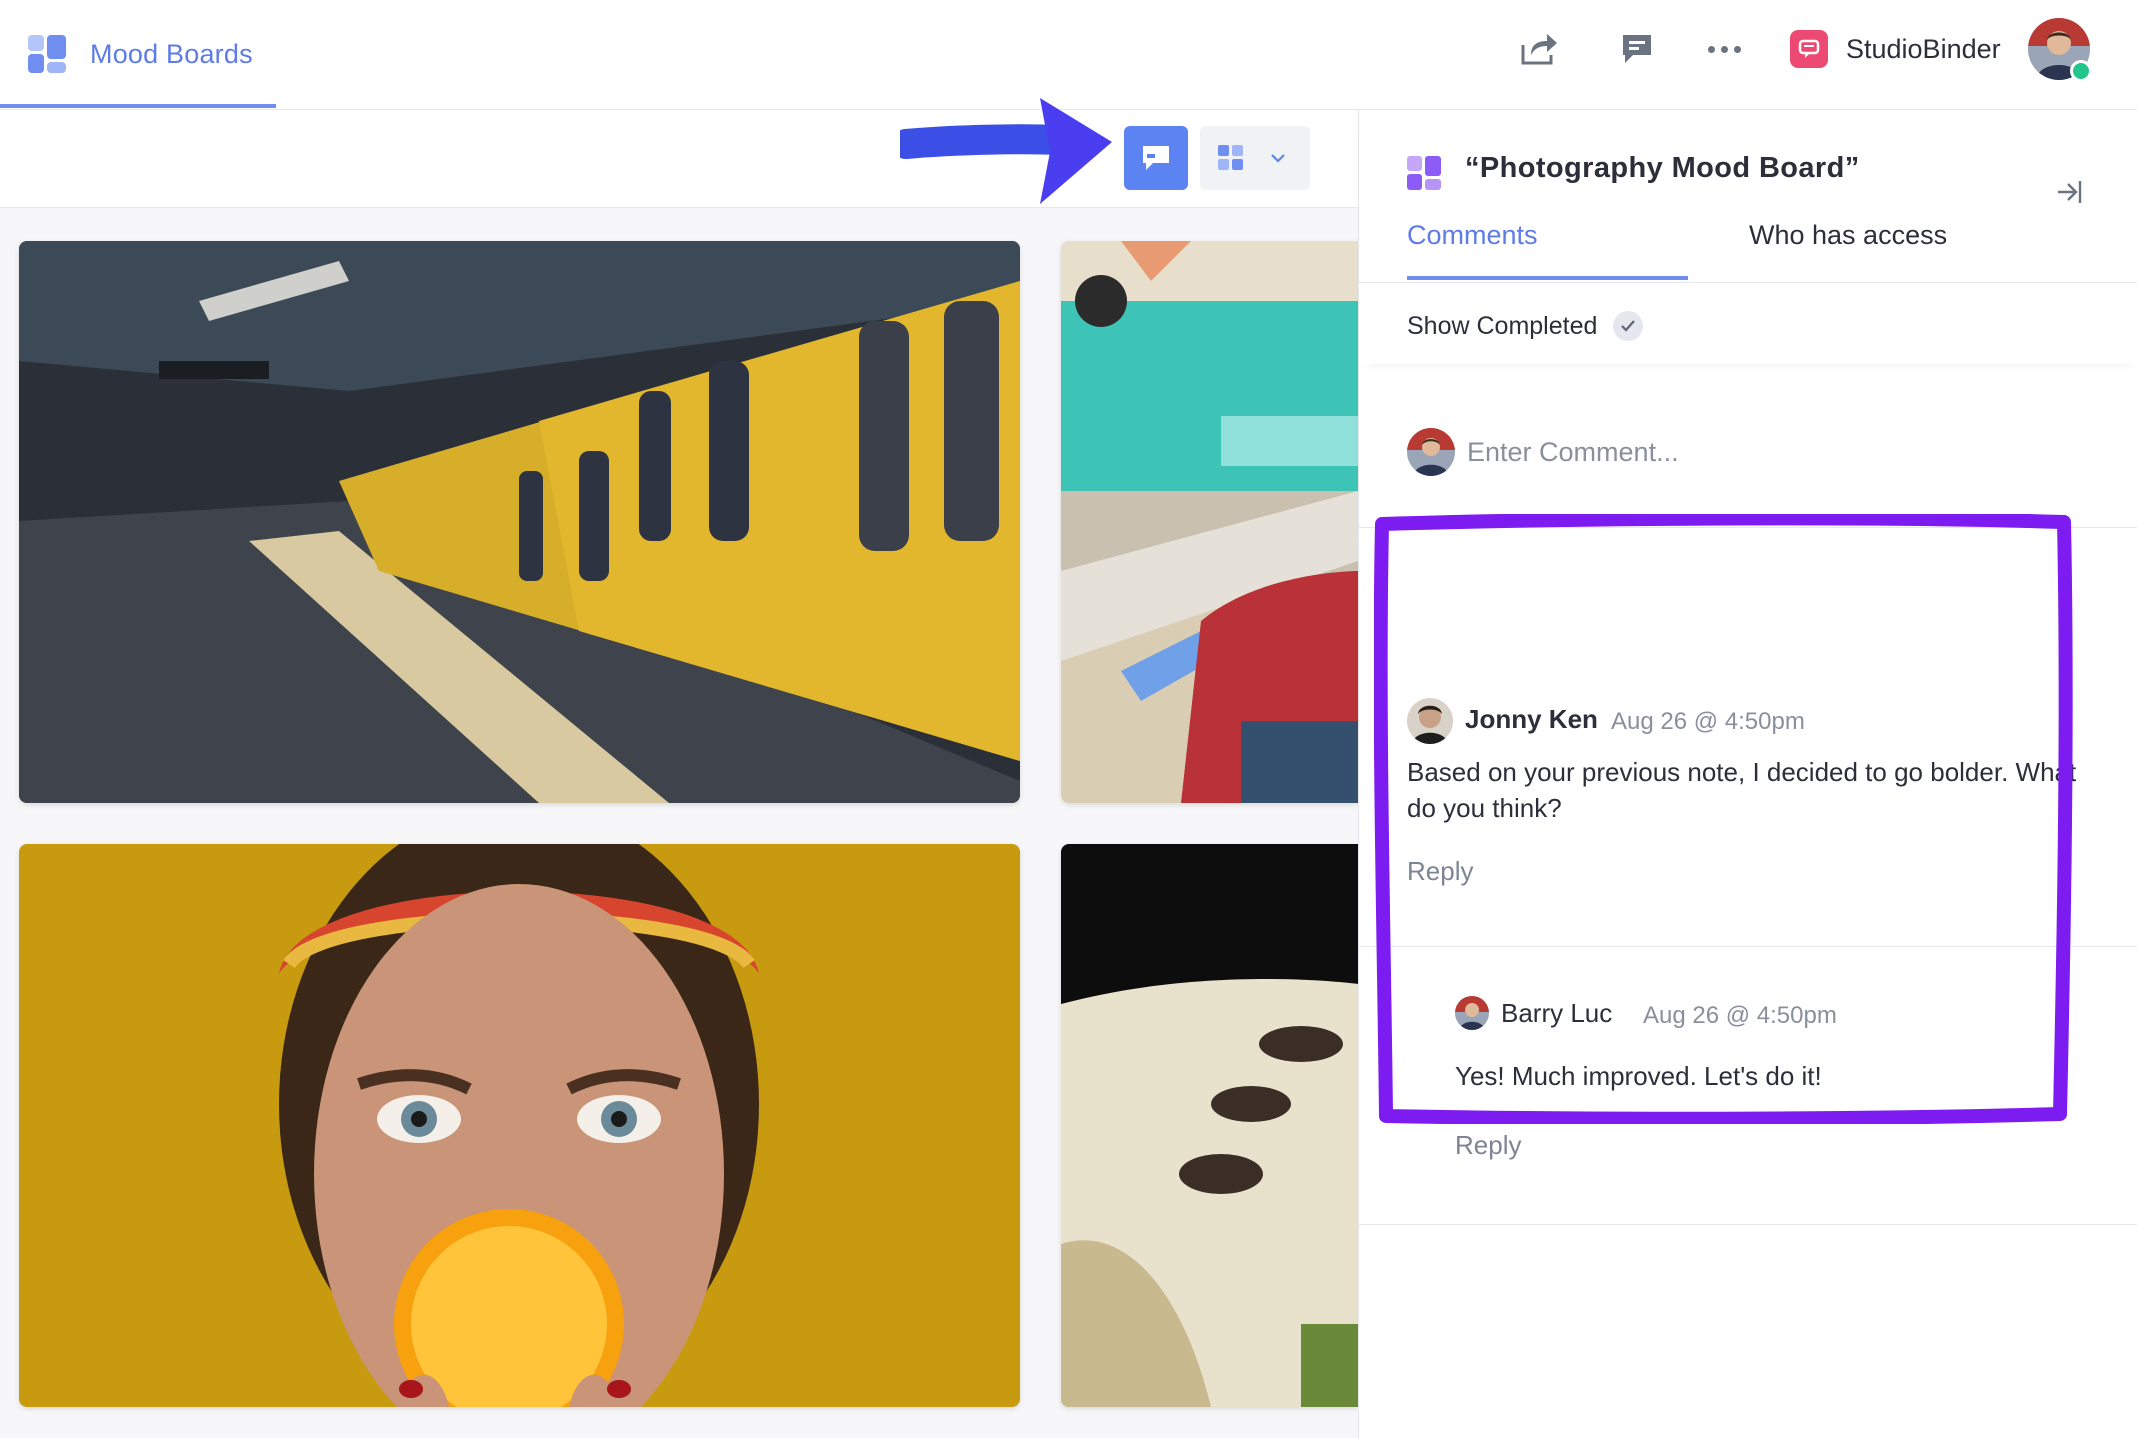 The image size is (2137, 1438). What do you see at coordinates (1539, 49) in the screenshot?
I see `share-icon` at bounding box center [1539, 49].